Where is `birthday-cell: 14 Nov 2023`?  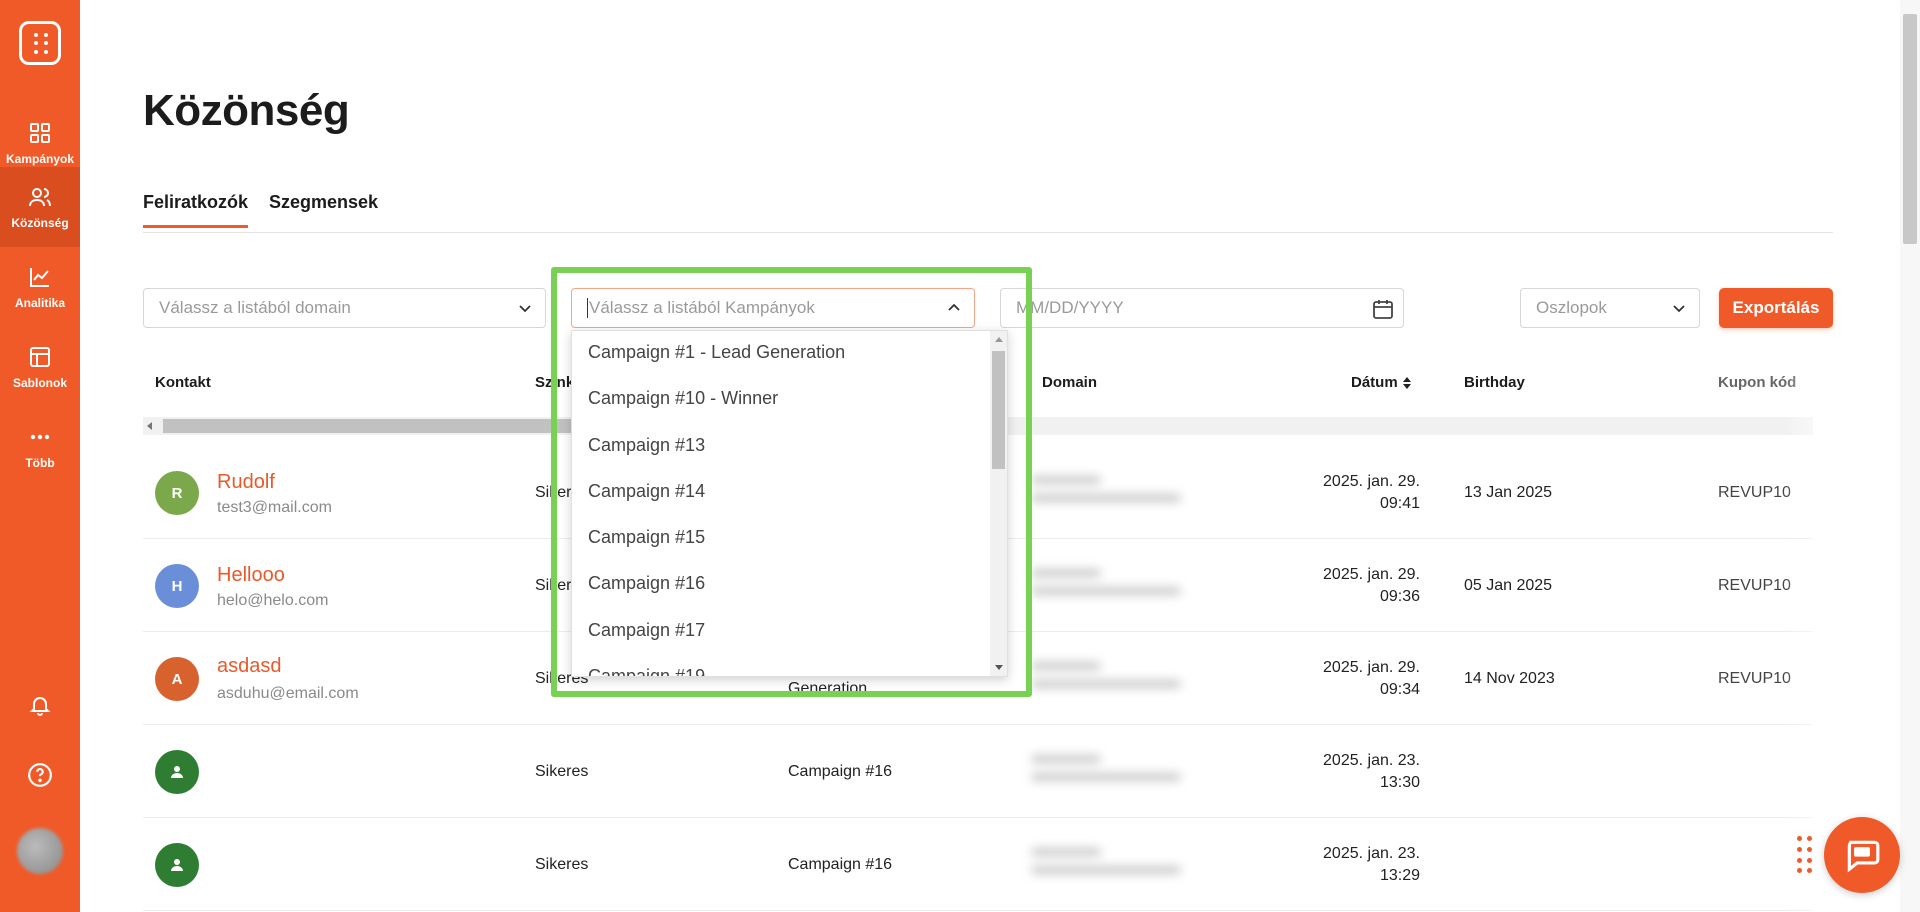 birthday-cell: 14 Nov 2023 is located at coordinates (1509, 678).